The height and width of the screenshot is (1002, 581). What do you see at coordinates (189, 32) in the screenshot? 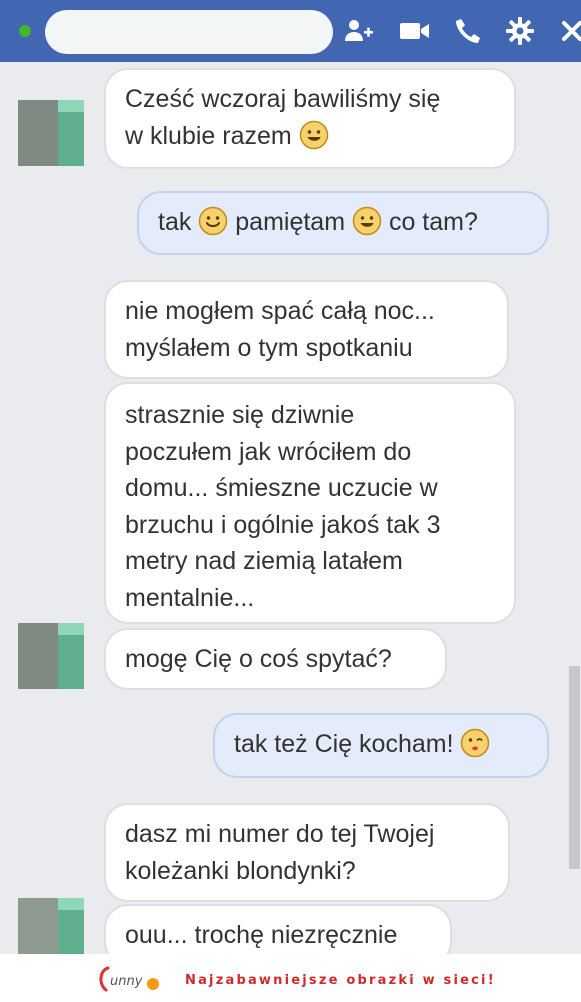
I see `contact-name-redacted` at bounding box center [189, 32].